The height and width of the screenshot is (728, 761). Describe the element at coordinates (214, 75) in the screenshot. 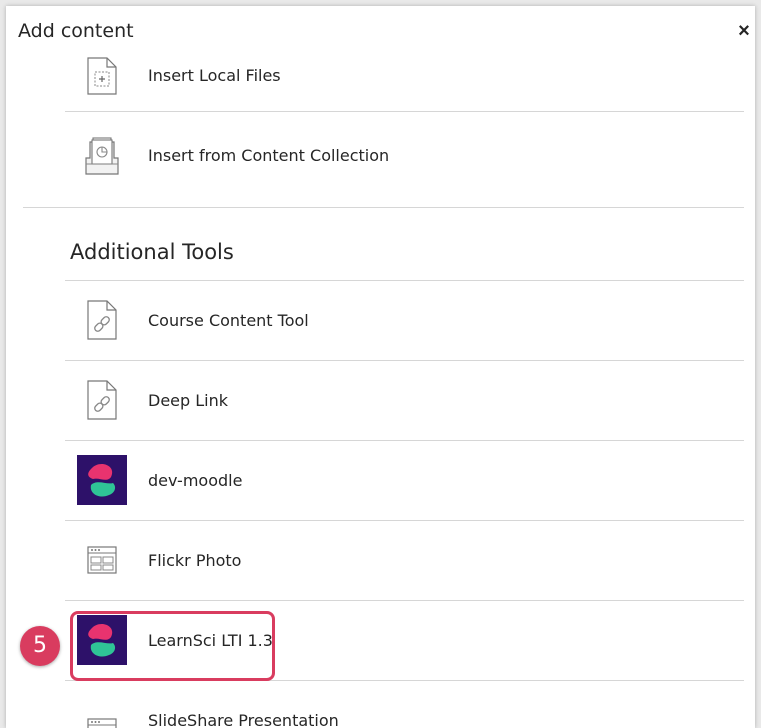

I see `item-label: Insert Local Files` at that location.